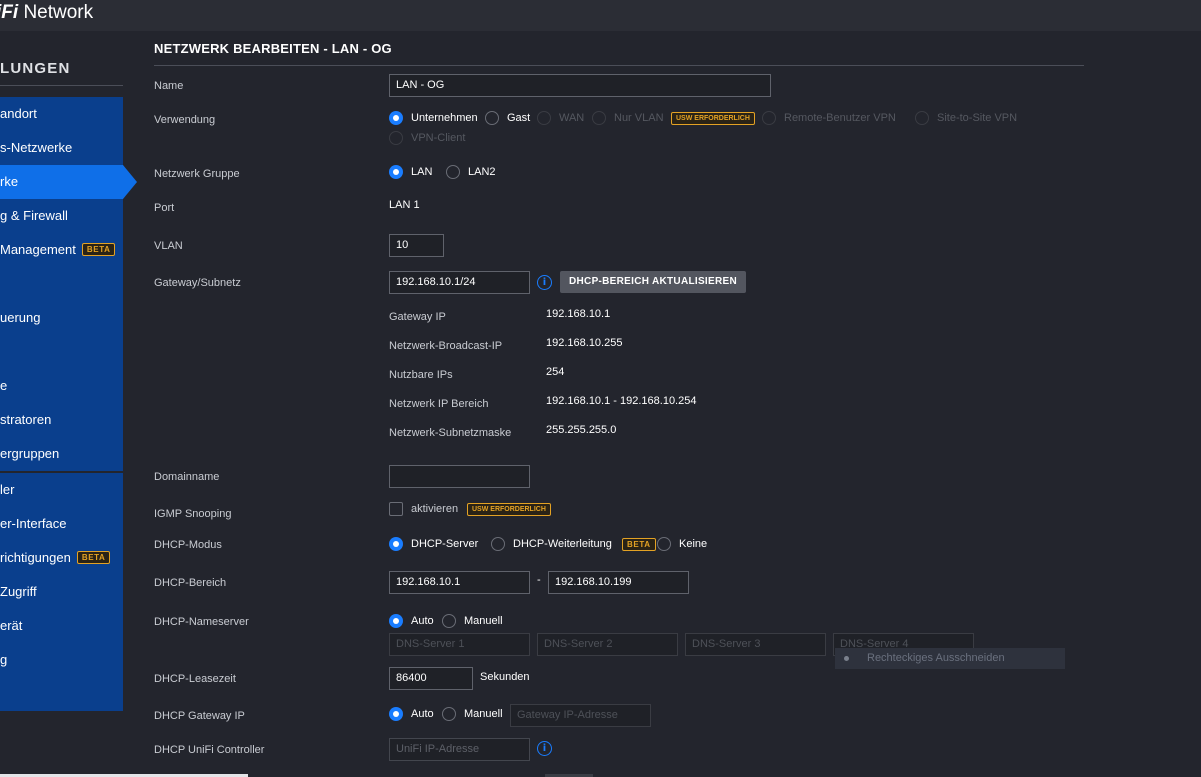 The height and width of the screenshot is (777, 1201). I want to click on dhcp-range-end-input: 192.168.10.199, so click(618, 582).